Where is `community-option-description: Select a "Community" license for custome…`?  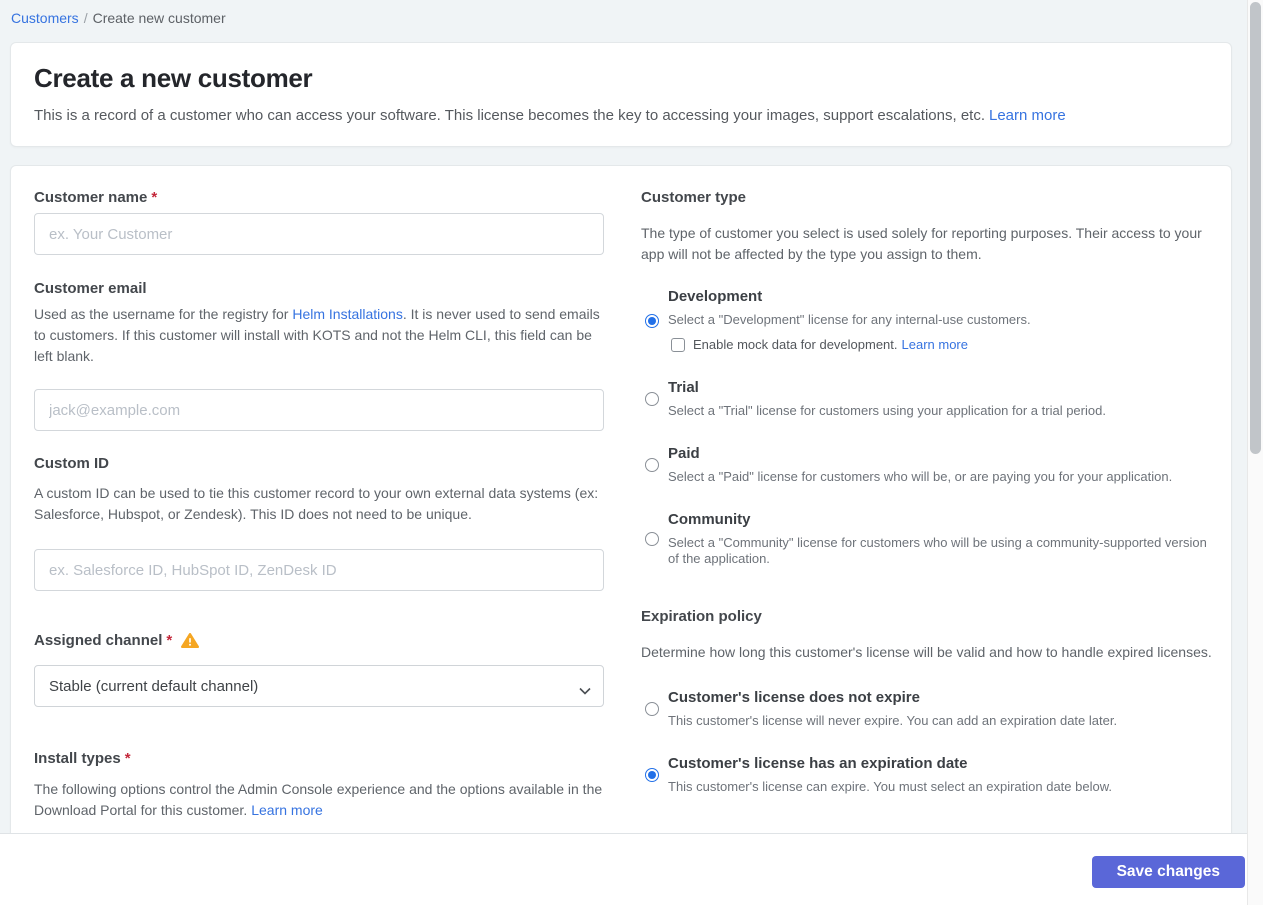
community-option-description: Select a "Community" license for custome… is located at coordinates (937, 550).